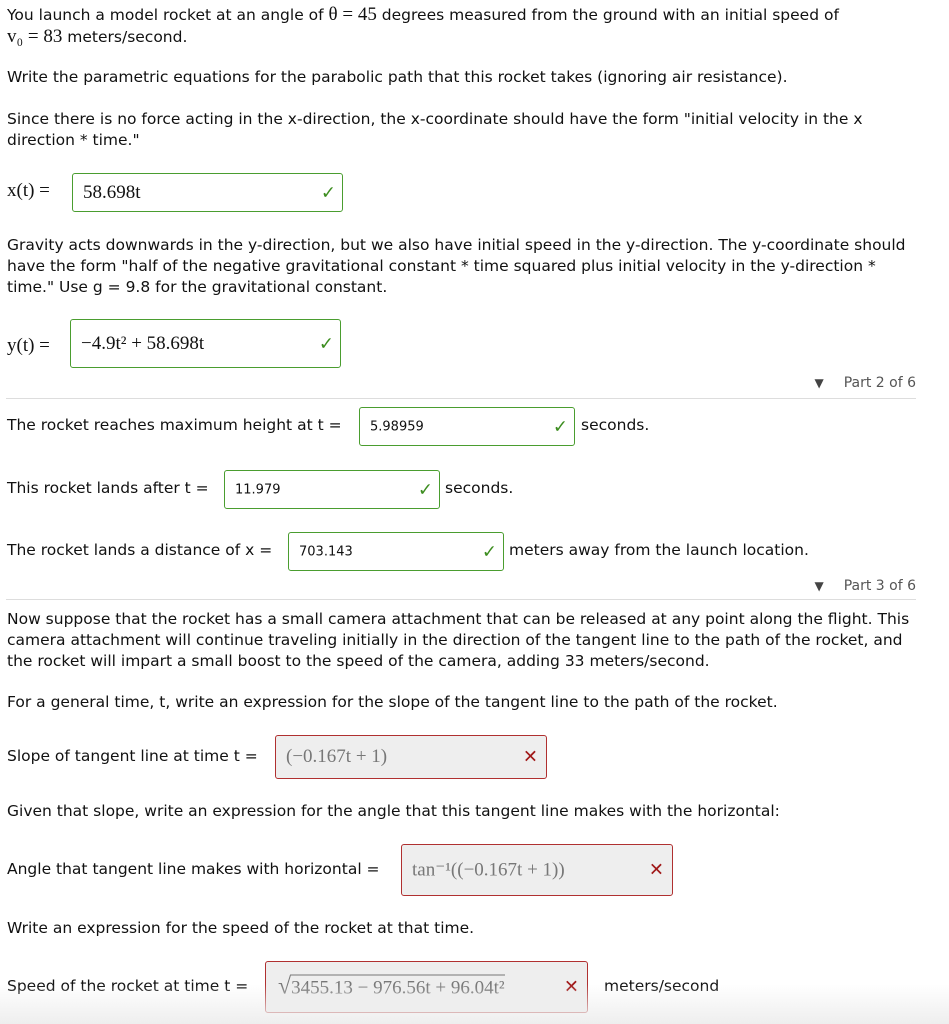  I want to click on max-height-value: 5.98959, so click(397, 426).